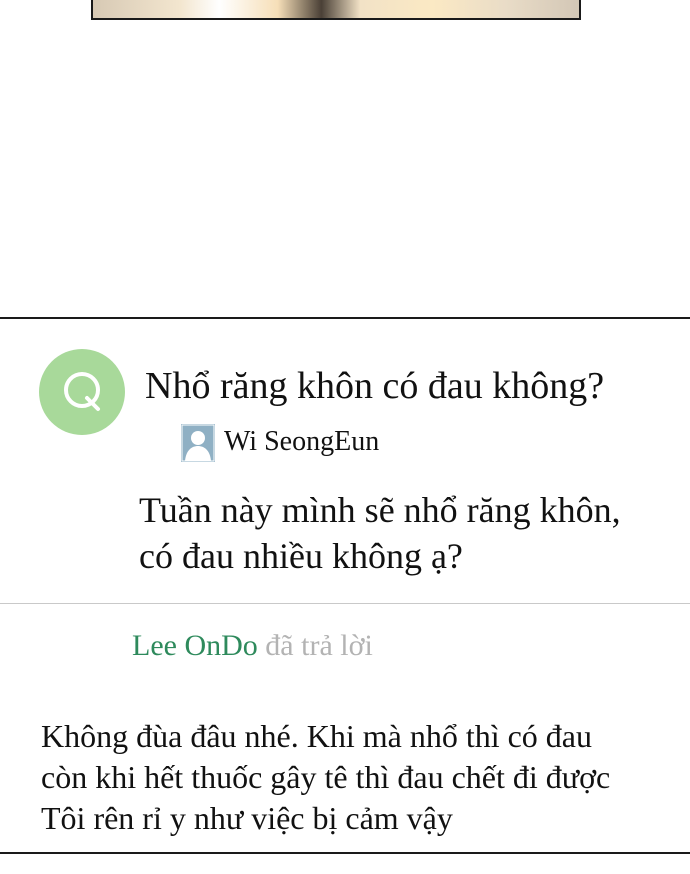 The width and height of the screenshot is (690, 874). What do you see at coordinates (195, 645) in the screenshot?
I see `answerer-name: Lee OnDo` at bounding box center [195, 645].